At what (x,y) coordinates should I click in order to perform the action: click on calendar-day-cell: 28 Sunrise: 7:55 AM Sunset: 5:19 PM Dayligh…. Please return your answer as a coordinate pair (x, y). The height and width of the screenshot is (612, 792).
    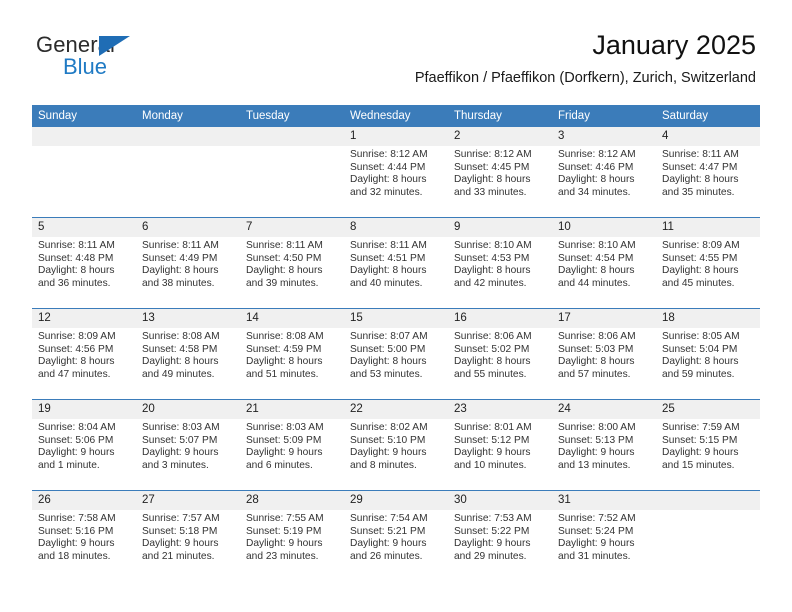
    Looking at the image, I should click on (292, 536).